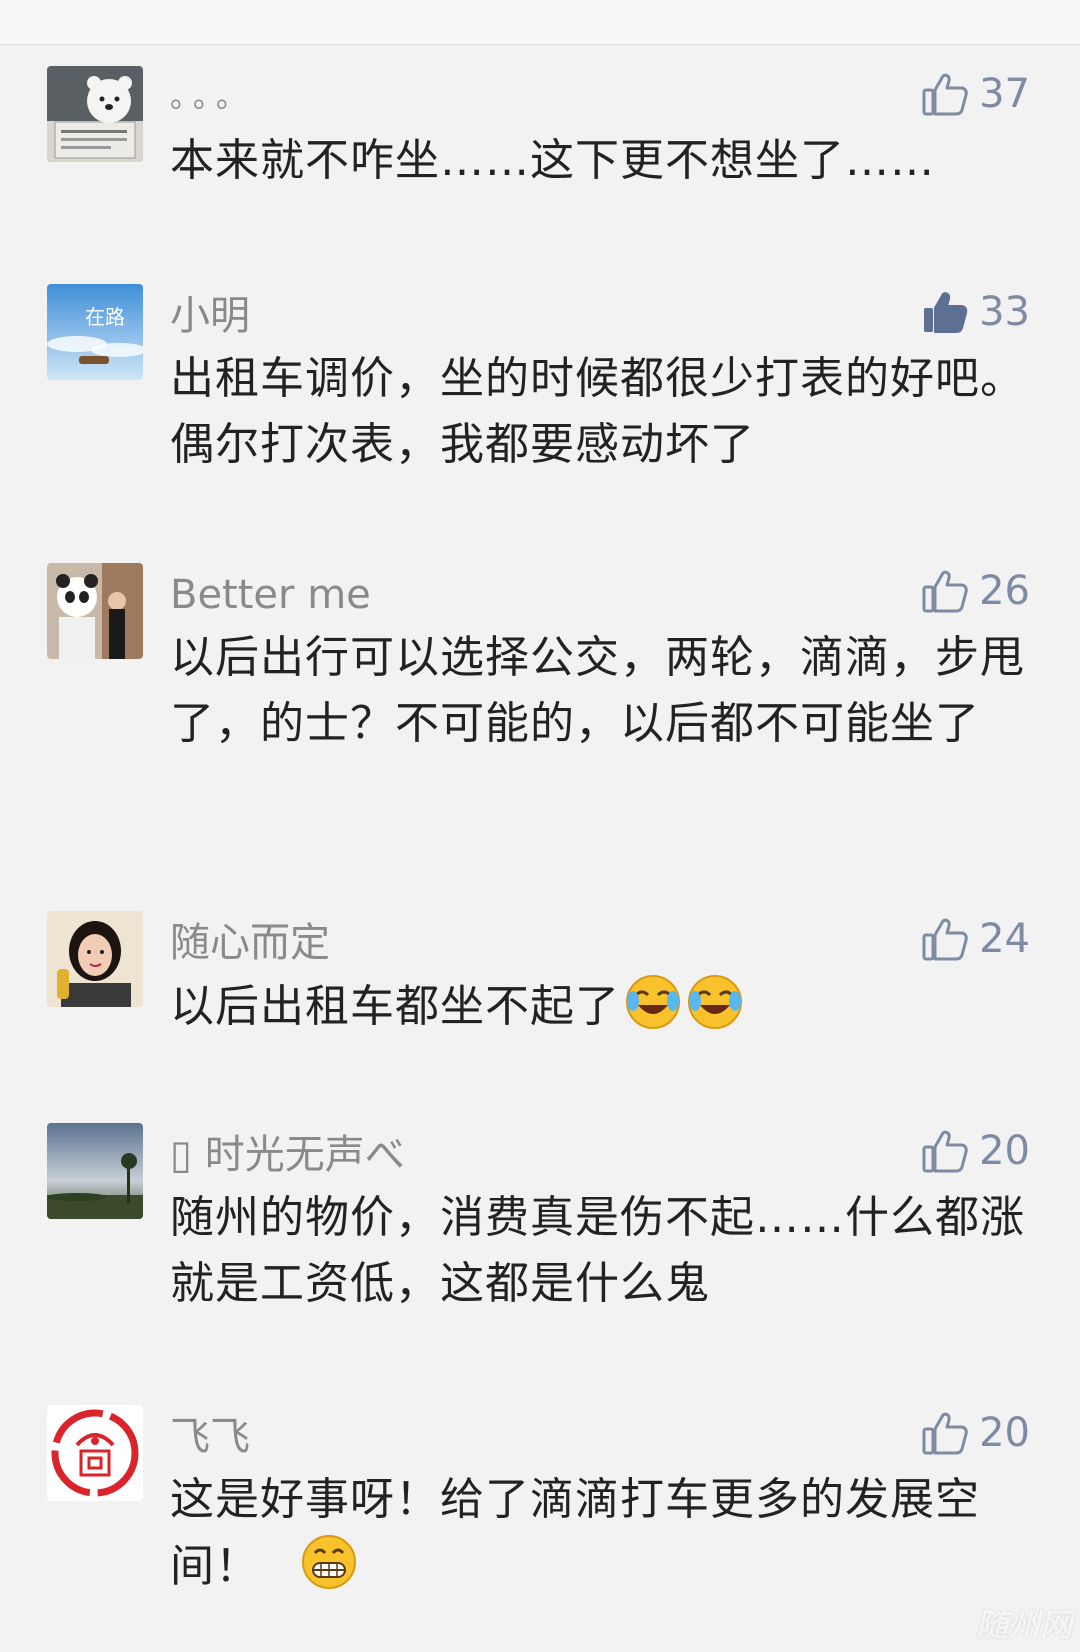 Image resolution: width=1080 pixels, height=1652 pixels. Describe the element at coordinates (287, 1155) in the screenshot. I see `comment-author: ▯ 时光无声べ` at that location.